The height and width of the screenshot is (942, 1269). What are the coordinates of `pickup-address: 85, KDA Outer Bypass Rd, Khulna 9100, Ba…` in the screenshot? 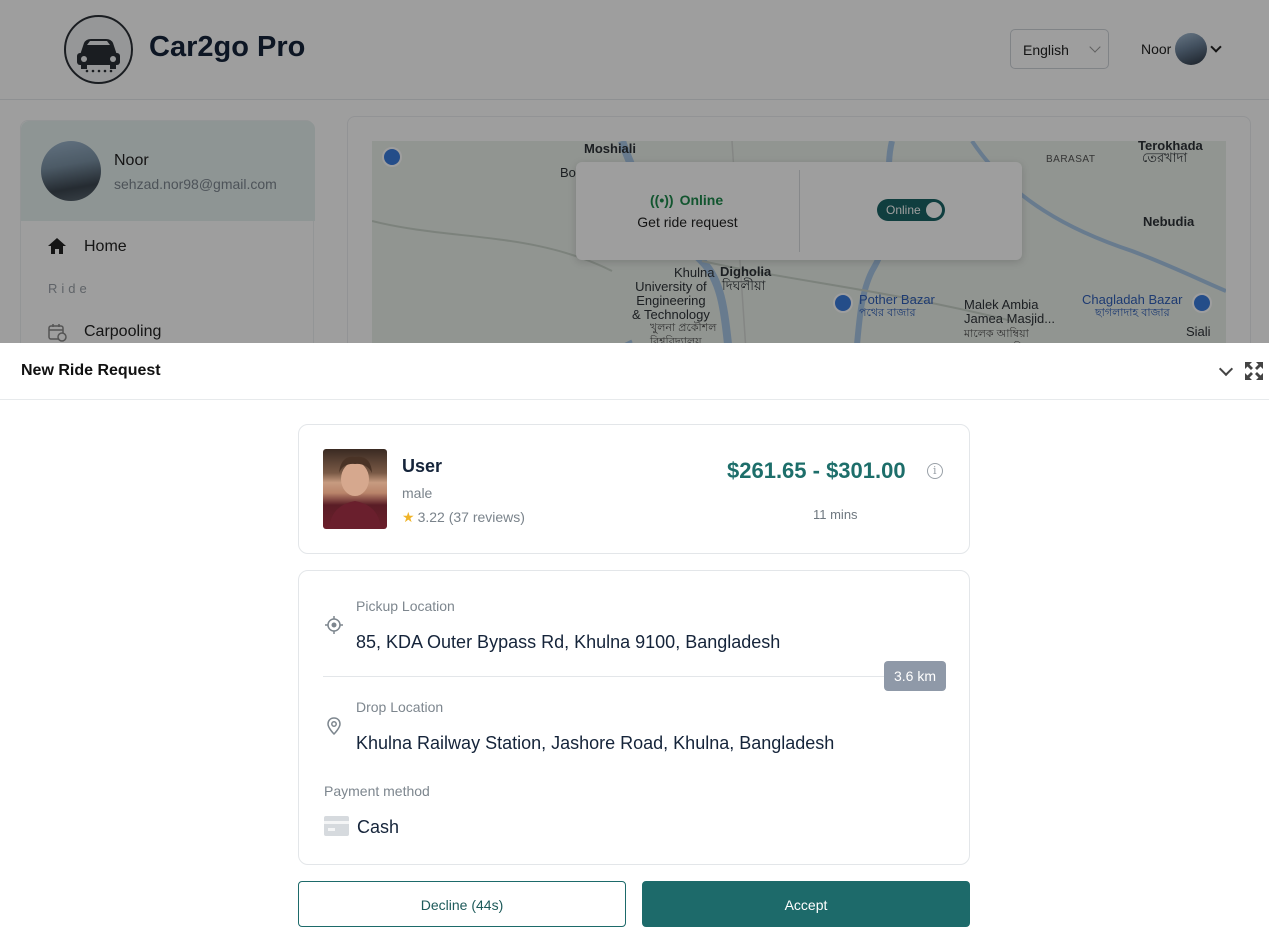 It's located at (568, 642).